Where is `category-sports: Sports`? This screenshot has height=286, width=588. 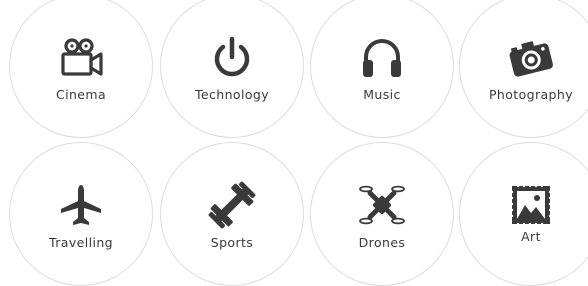
category-sports: Sports is located at coordinates (232, 214).